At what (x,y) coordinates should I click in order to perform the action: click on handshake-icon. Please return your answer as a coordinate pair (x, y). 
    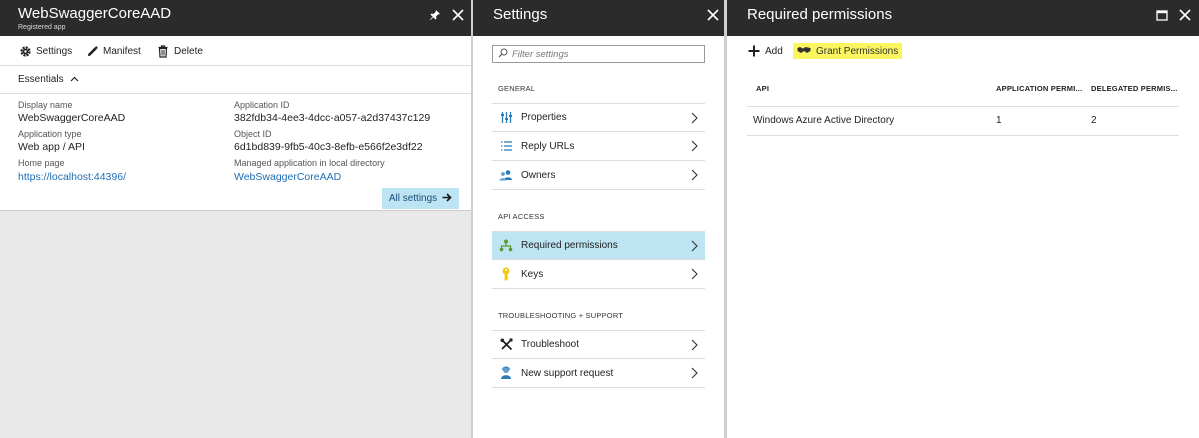
    Looking at the image, I should click on (804, 51).